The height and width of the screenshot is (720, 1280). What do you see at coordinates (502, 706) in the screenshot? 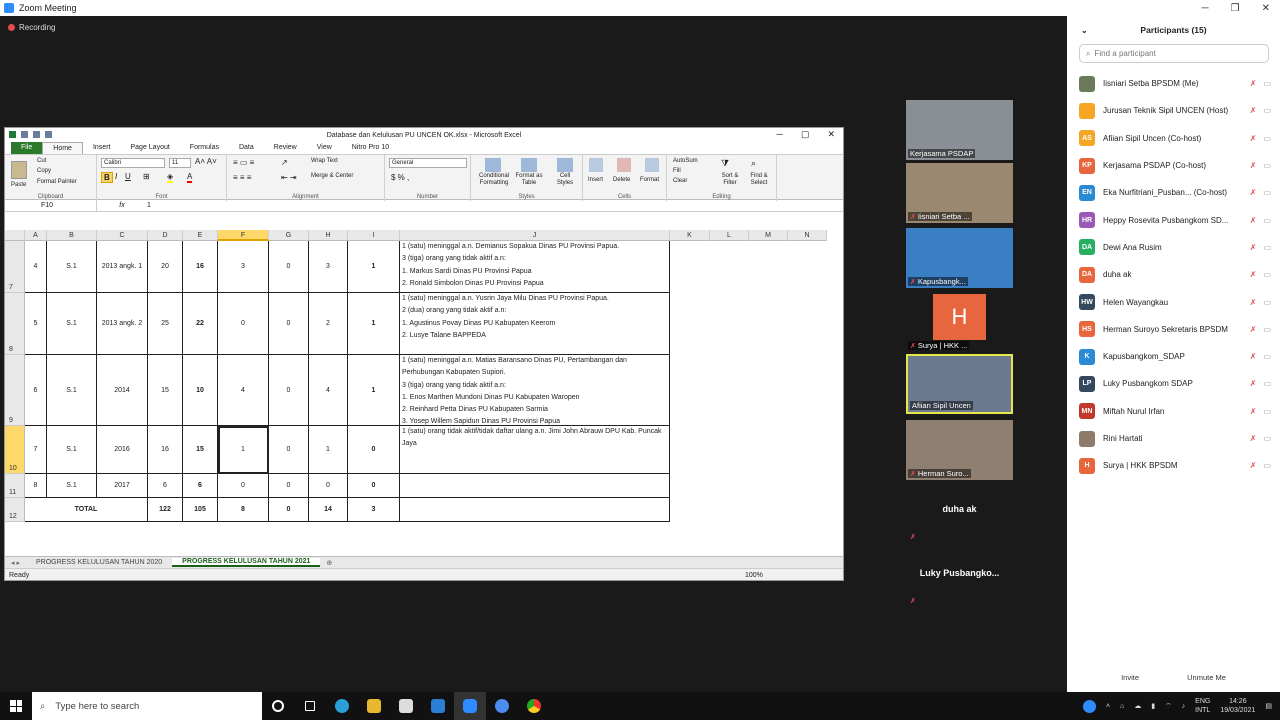
I see `chrome-alt-icon` at bounding box center [502, 706].